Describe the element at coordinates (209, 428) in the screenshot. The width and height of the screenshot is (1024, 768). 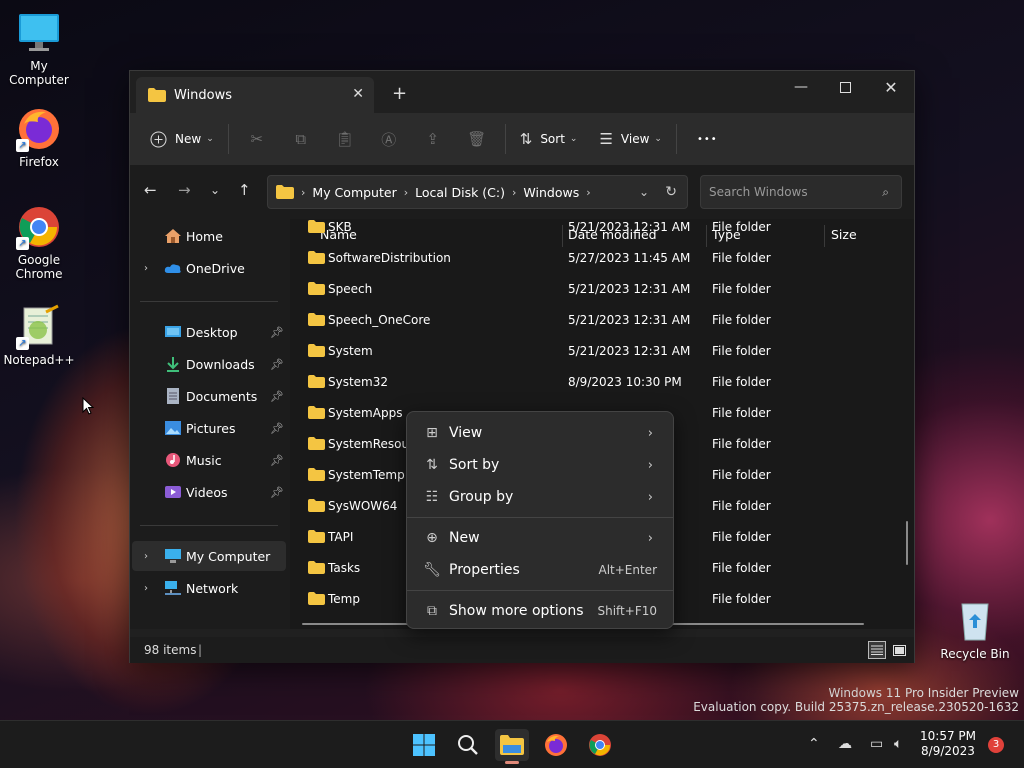
I see `sidebar-item-pictures: Pictures 📌︎` at that location.